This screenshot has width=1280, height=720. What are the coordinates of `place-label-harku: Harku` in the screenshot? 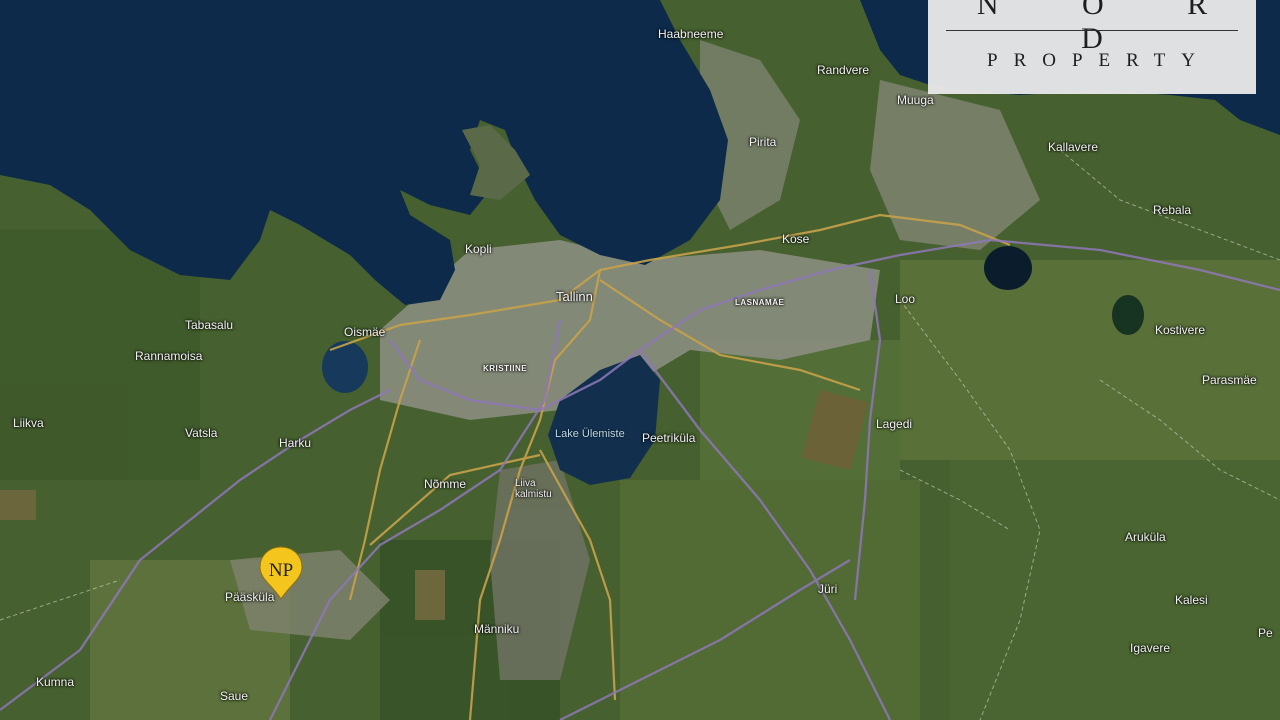 It's located at (295, 443).